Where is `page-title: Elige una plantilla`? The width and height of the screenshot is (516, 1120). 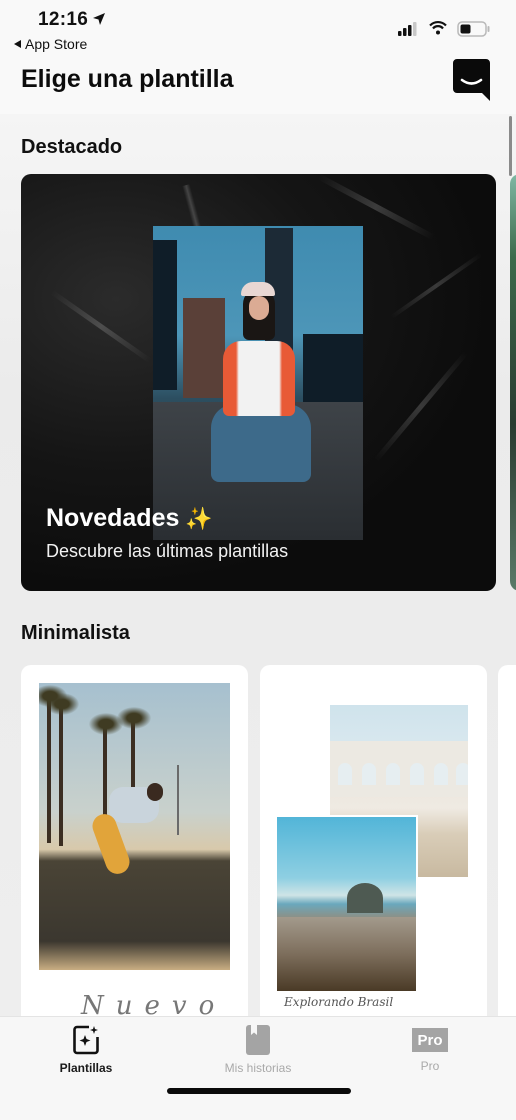
page-title: Elige una plantilla is located at coordinates (127, 79).